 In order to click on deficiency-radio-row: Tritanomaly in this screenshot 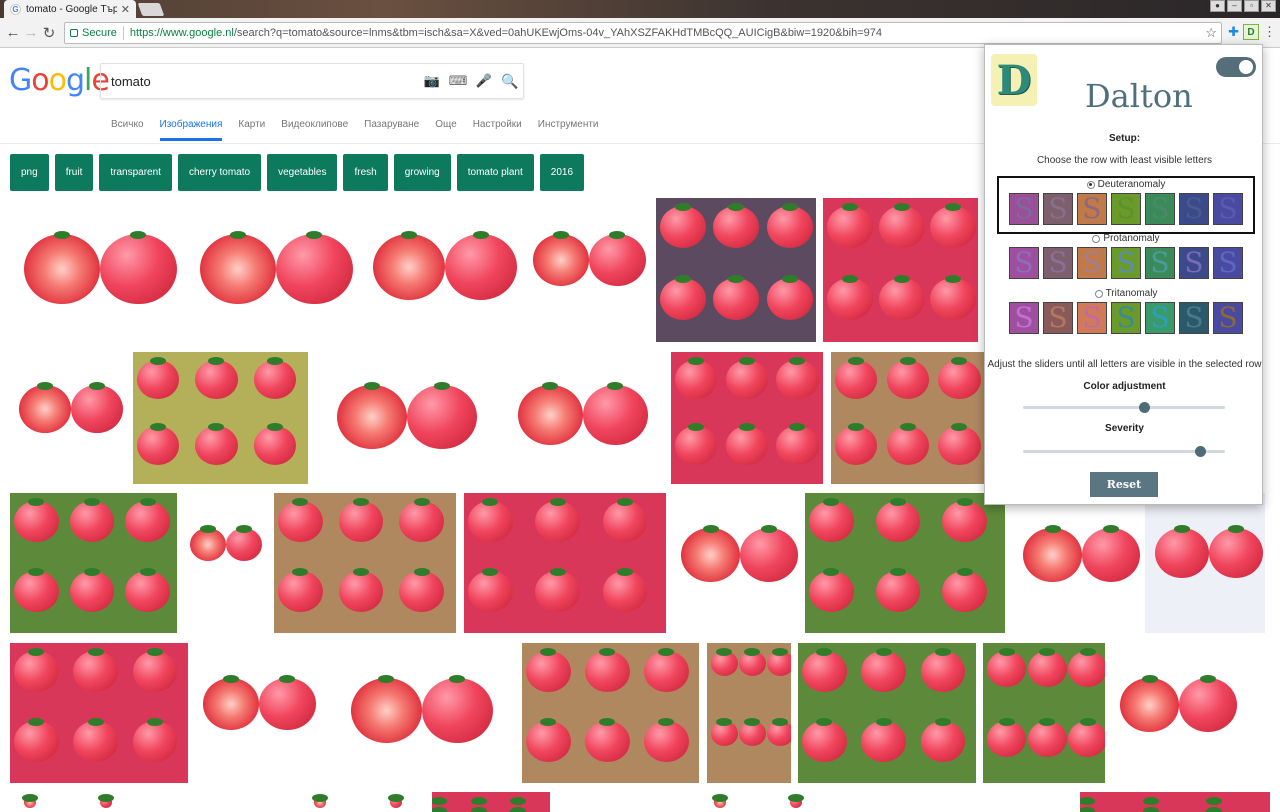, I will do `click(1126, 293)`.